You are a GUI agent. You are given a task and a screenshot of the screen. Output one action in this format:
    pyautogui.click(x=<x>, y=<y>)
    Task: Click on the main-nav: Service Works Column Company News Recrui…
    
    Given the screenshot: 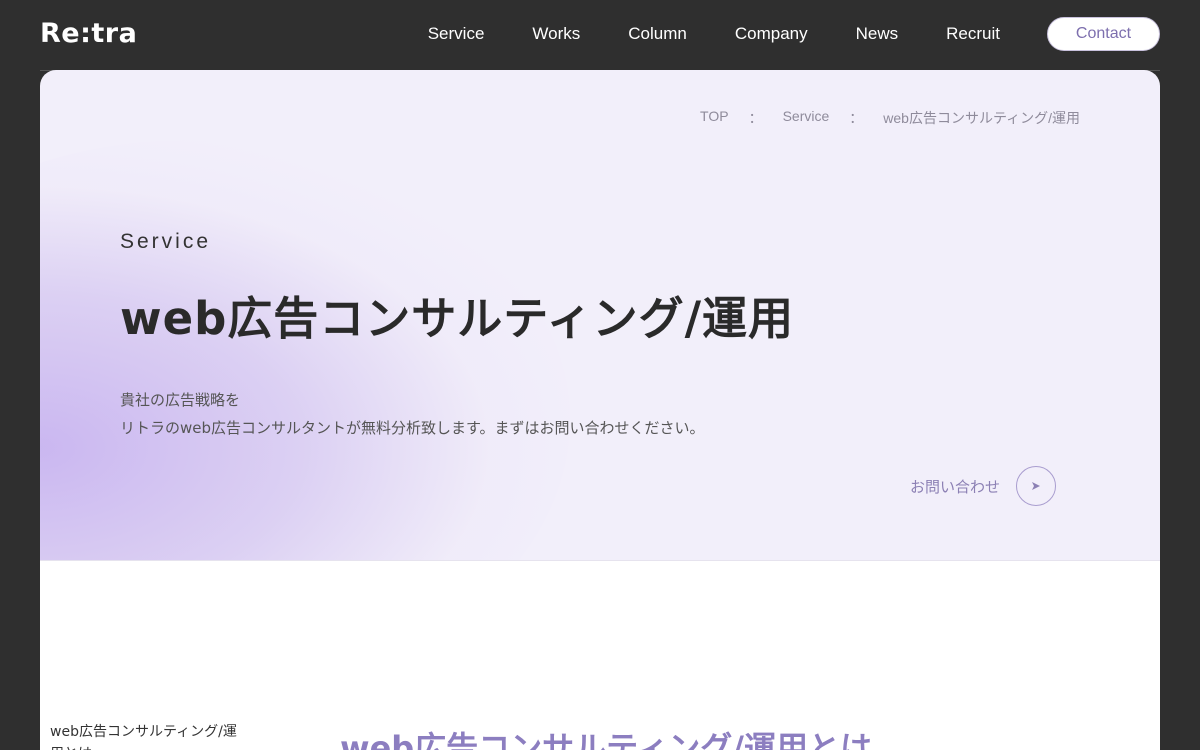 What is the action you would take?
    pyautogui.click(x=714, y=34)
    